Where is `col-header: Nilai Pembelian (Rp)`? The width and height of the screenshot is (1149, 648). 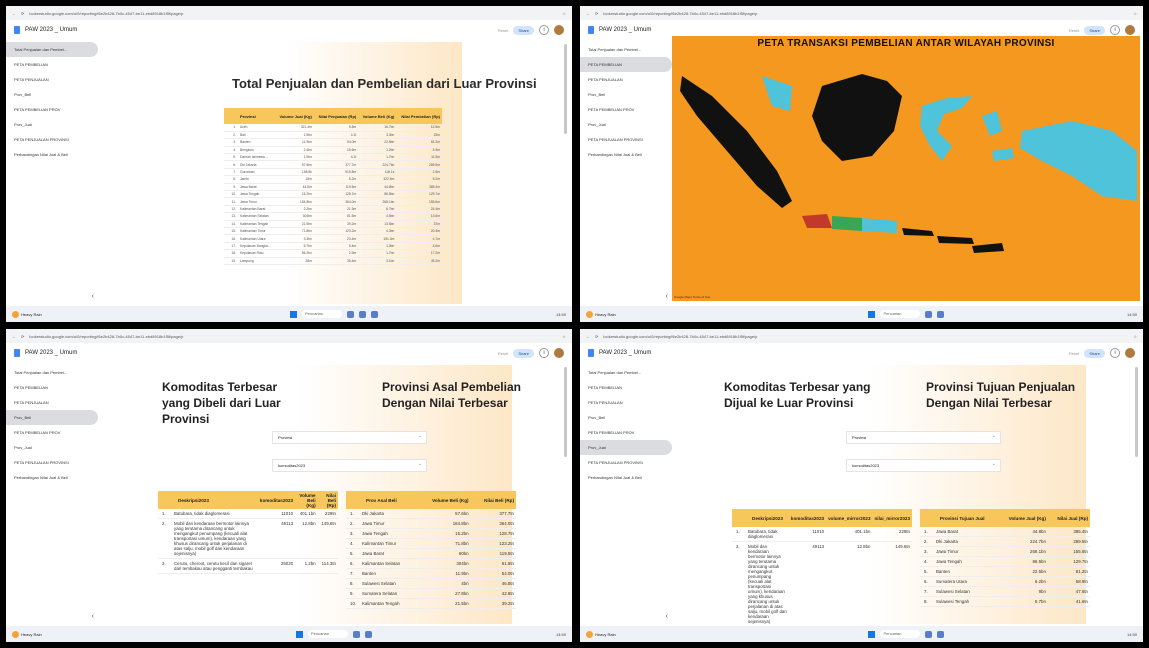 col-header: Nilai Pembelian (Rp) is located at coordinates (419, 116).